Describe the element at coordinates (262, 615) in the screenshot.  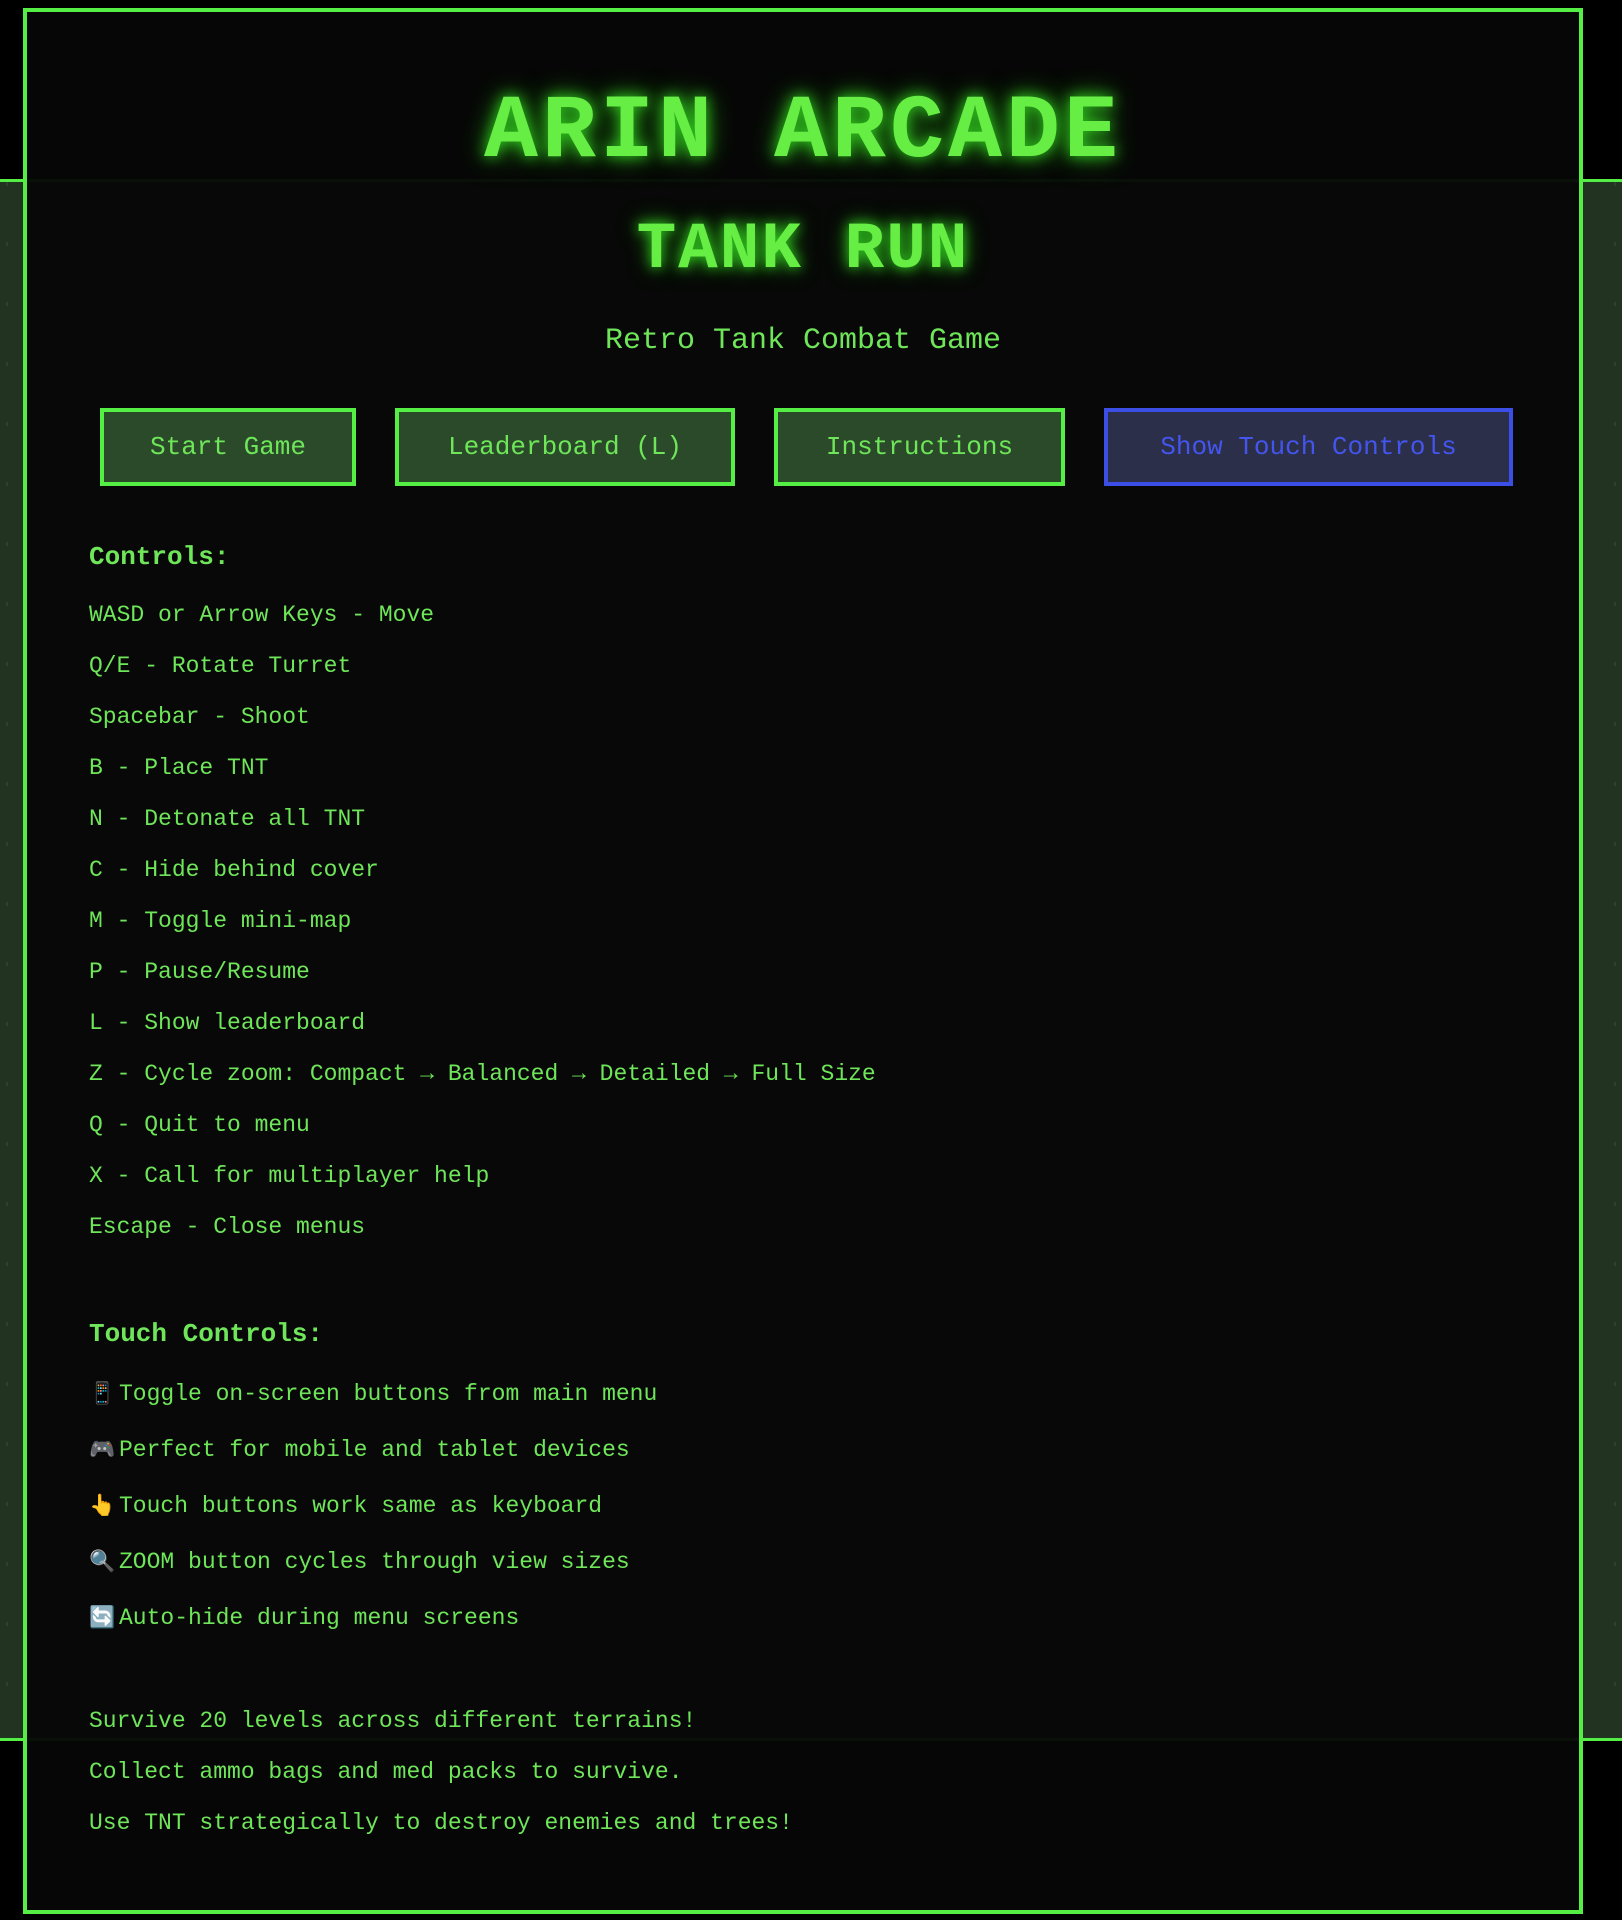
I see `control-line: WASD or Arrow Keys - Move` at that location.